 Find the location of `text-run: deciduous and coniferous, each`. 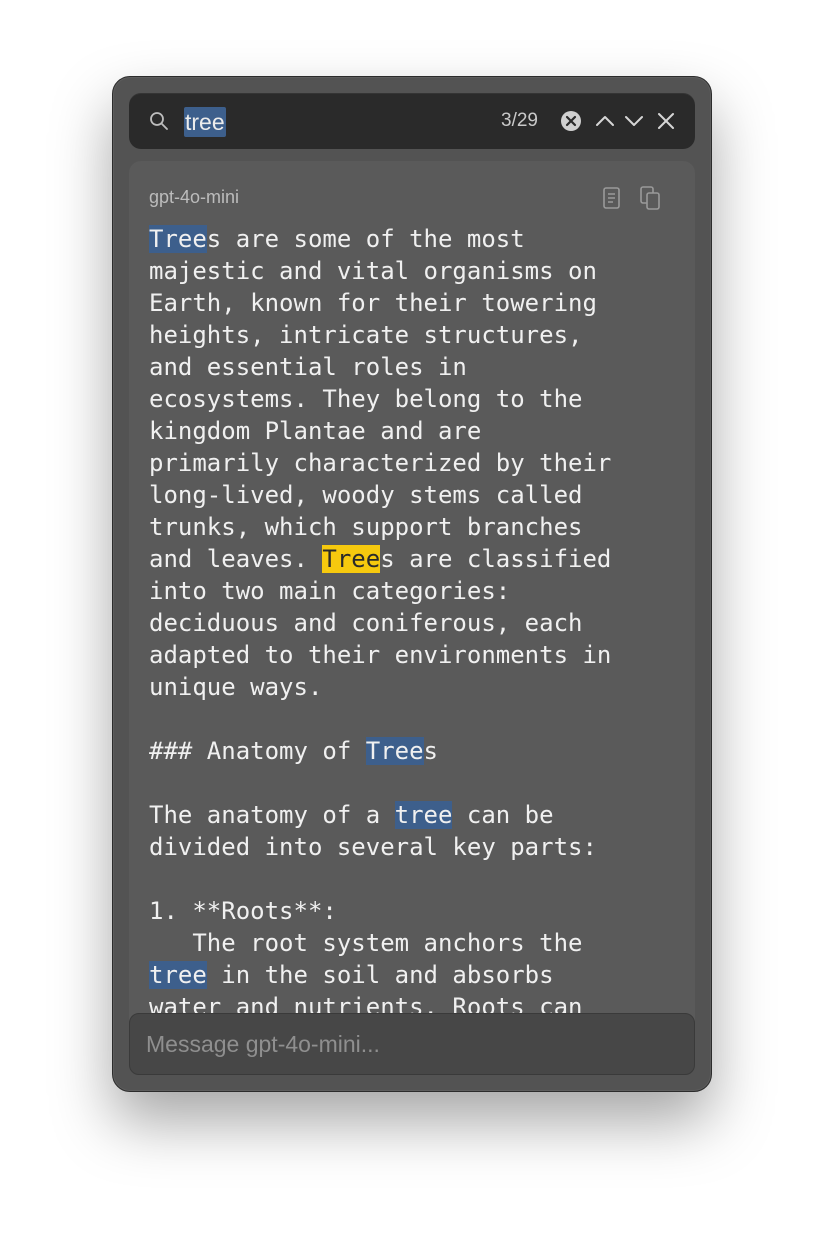

text-run: deciduous and coniferous, each is located at coordinates (366, 623).